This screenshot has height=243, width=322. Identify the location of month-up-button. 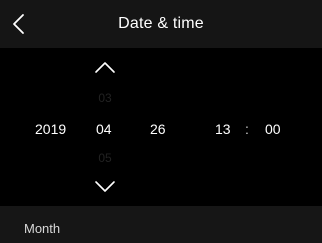
(105, 67).